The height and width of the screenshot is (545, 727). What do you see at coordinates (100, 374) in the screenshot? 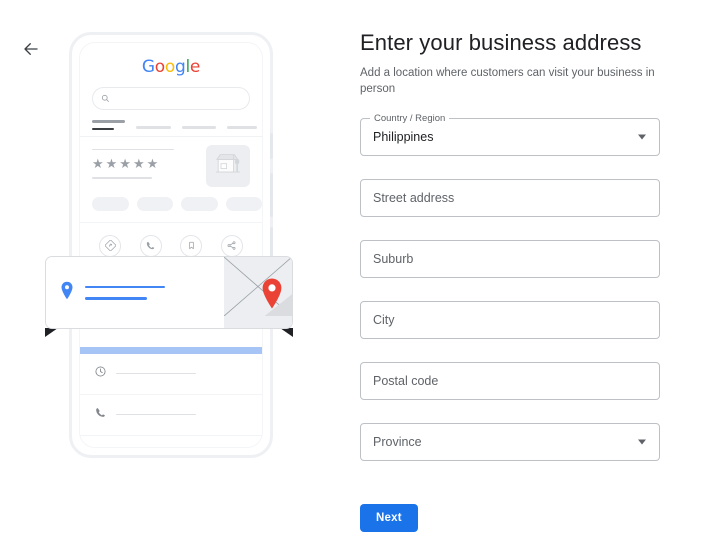
I see `clock-icon` at bounding box center [100, 374].